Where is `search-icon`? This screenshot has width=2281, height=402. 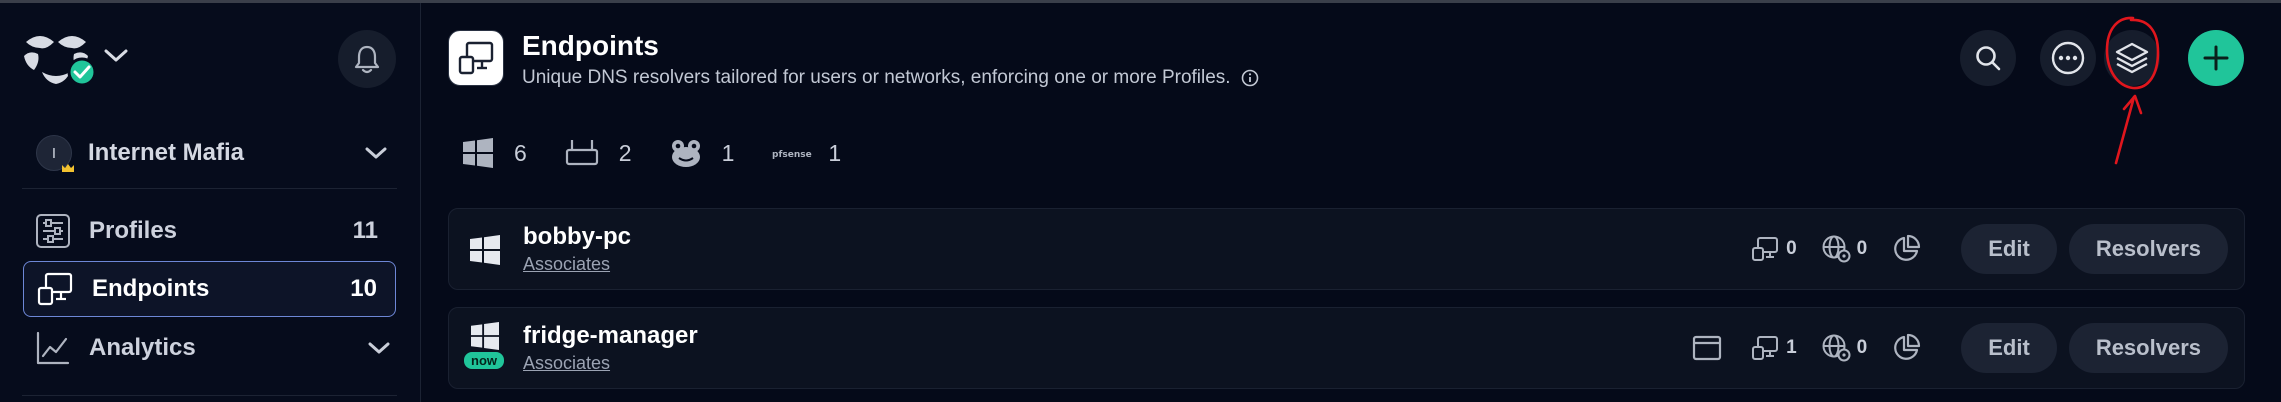
search-icon is located at coordinates (1988, 58).